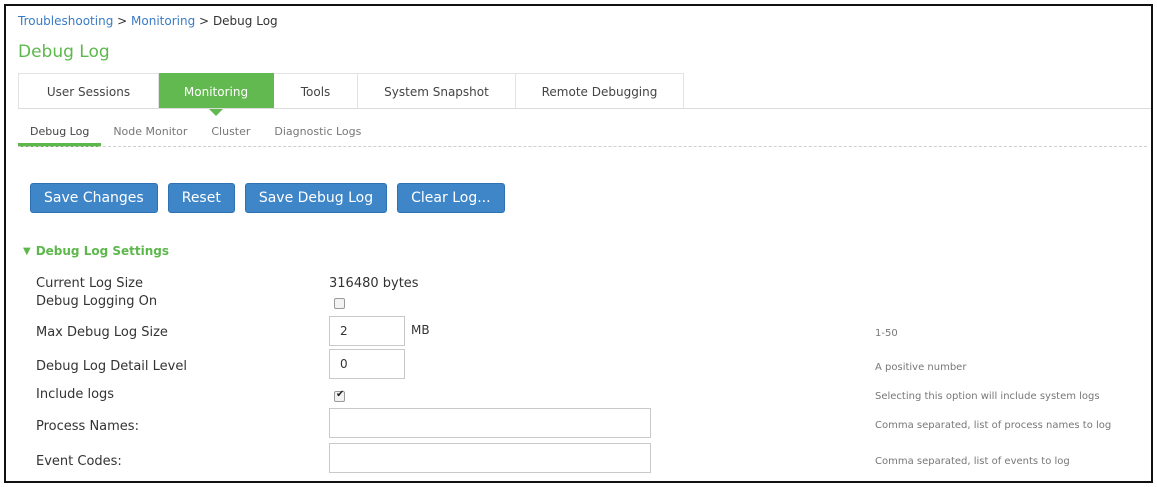  I want to click on subtab-cluster: Cluster, so click(230, 135).